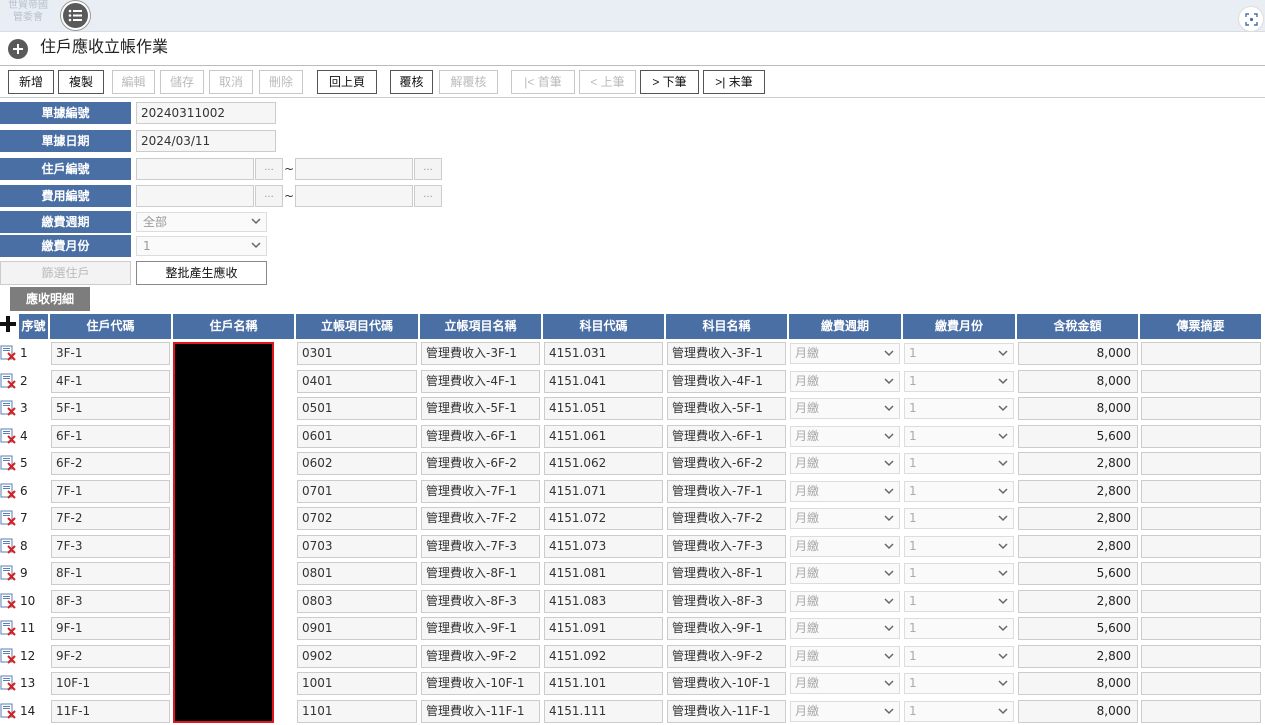 Image resolution: width=1265 pixels, height=725 pixels. What do you see at coordinates (195, 169) in the screenshot?
I see `resident-no-from-field` at bounding box center [195, 169].